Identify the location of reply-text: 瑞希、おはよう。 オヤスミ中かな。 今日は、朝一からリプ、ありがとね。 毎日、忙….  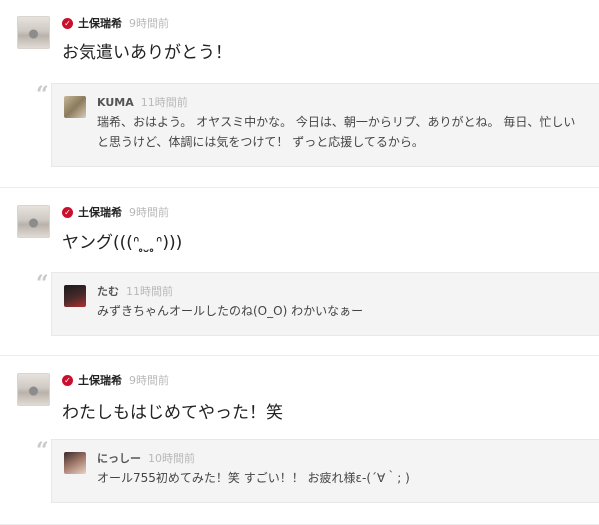
(336, 132).